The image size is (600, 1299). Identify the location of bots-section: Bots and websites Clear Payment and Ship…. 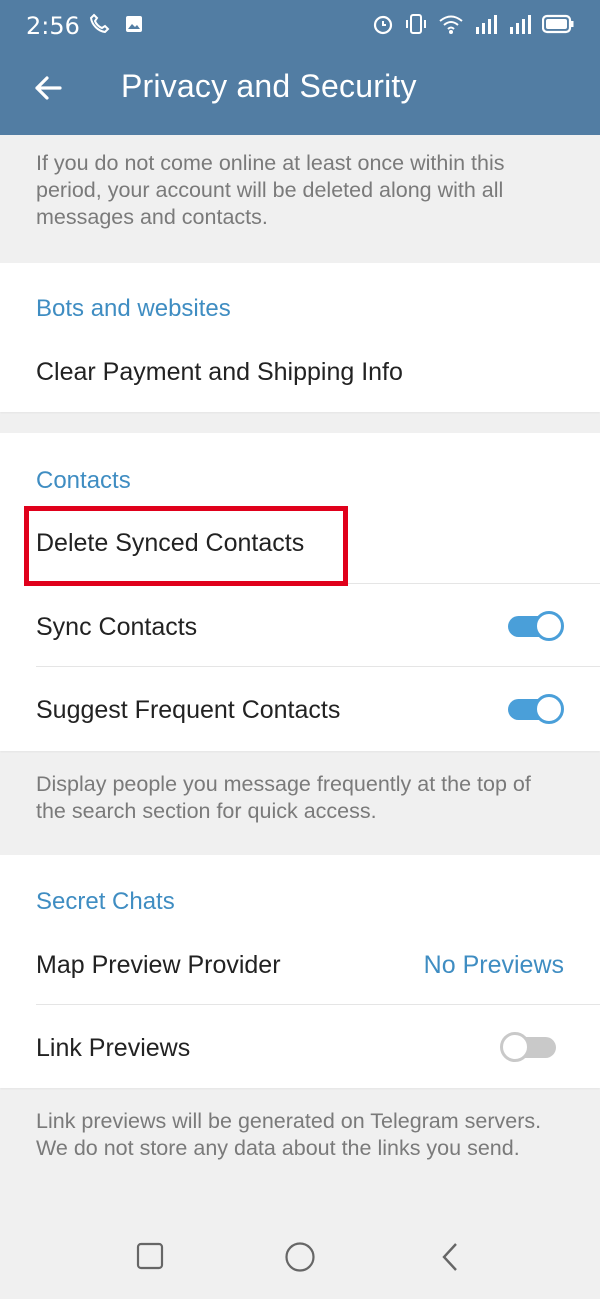
(300, 337).